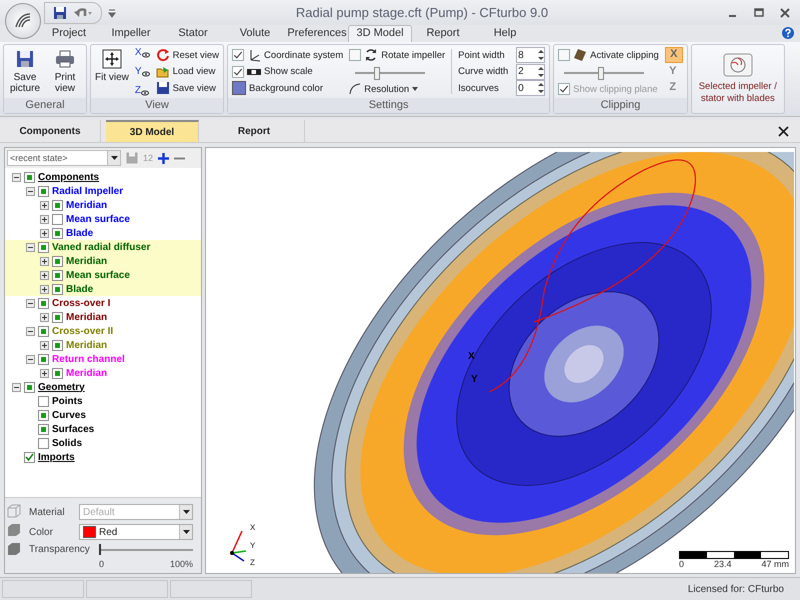 Image resolution: width=800 pixels, height=600 pixels. I want to click on tree-item: Imports, so click(56, 457).